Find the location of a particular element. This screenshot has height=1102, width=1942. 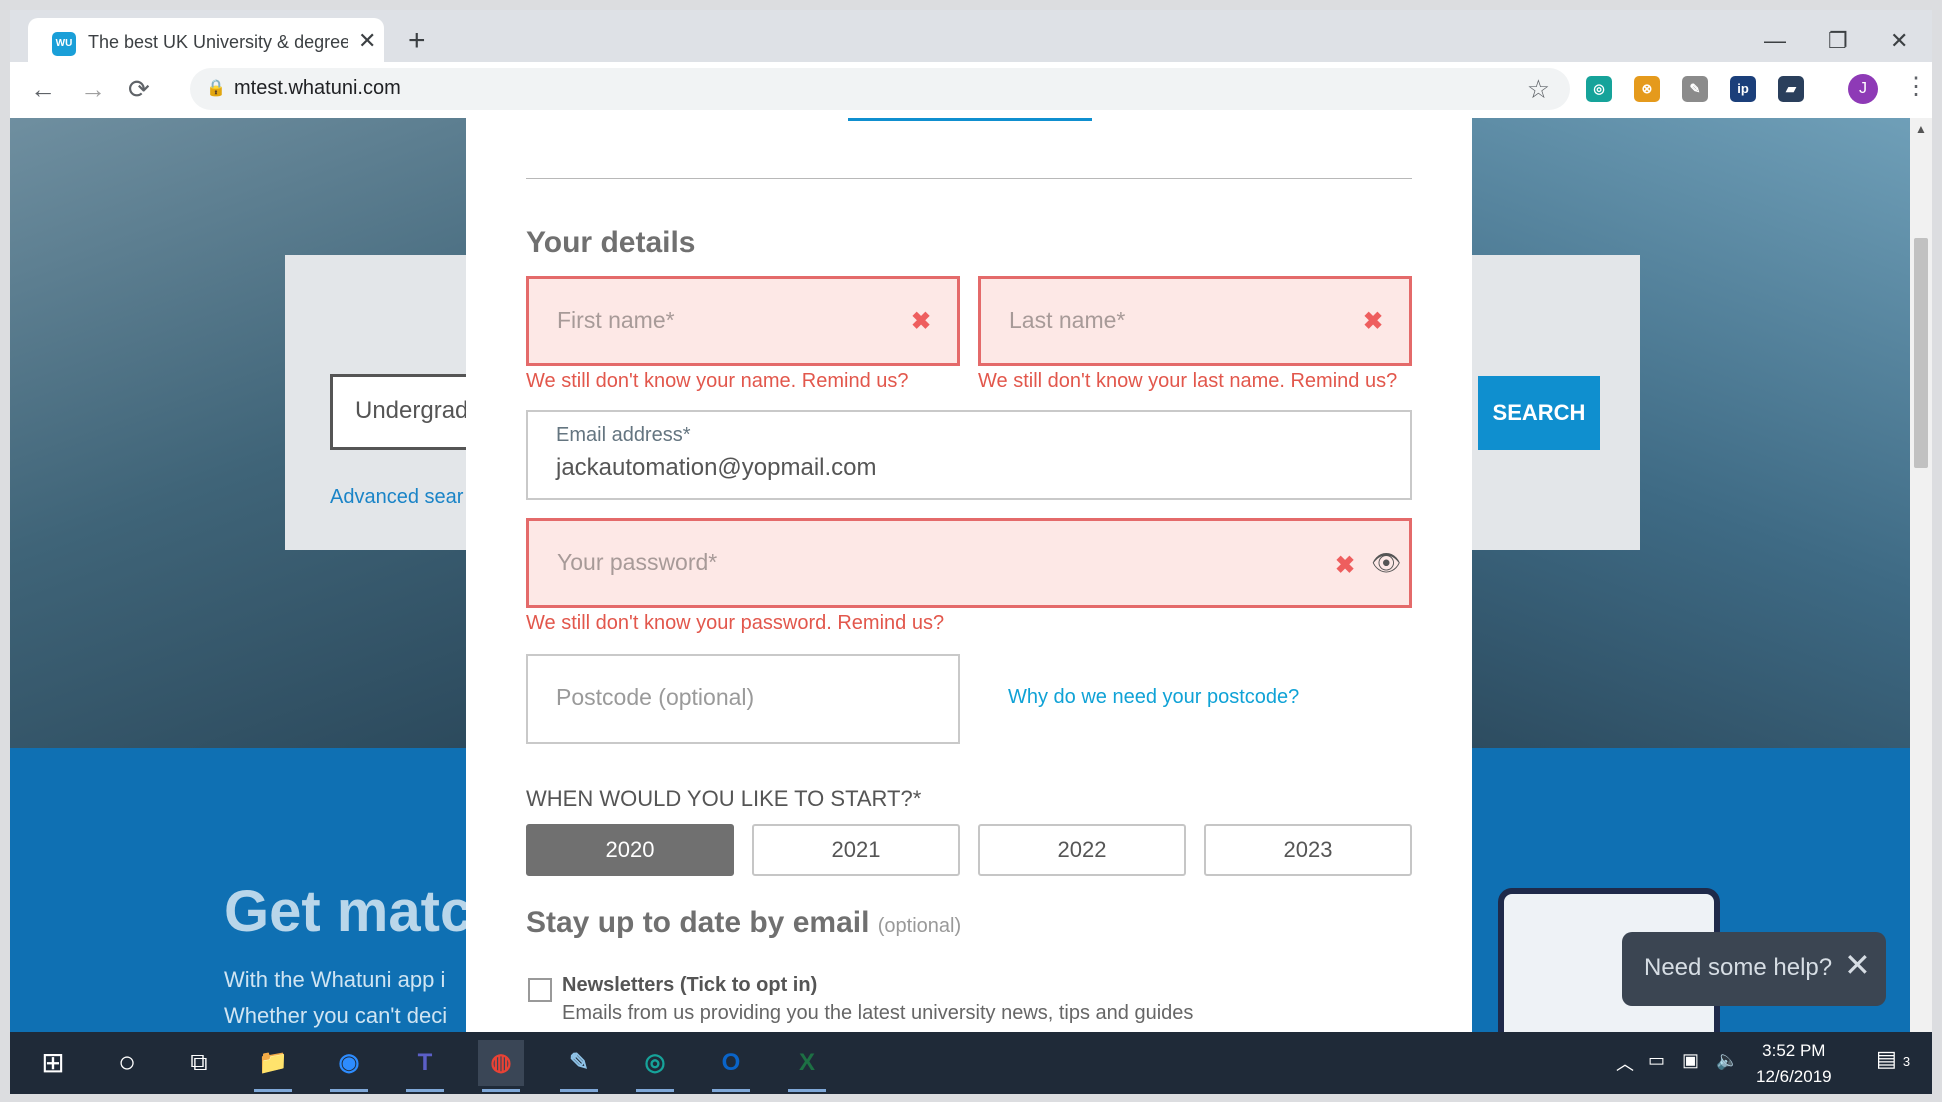

back-button: ← is located at coordinates (43, 89).